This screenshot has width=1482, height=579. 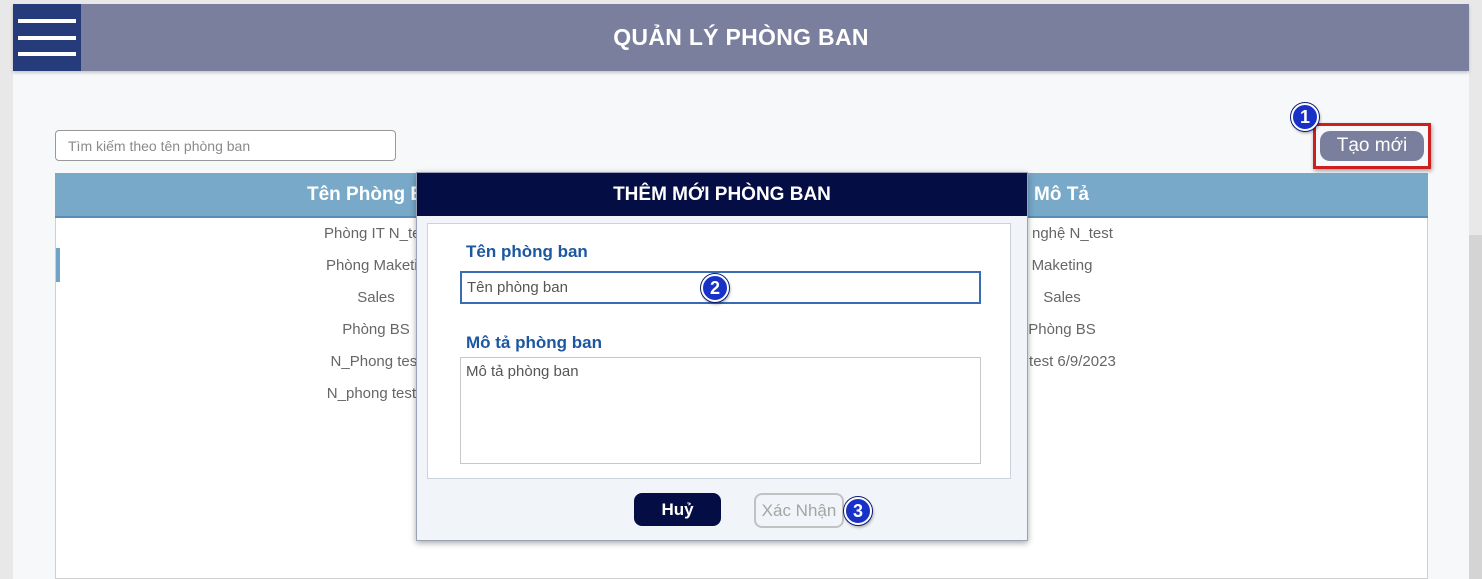 I want to click on search-input, so click(x=225, y=145).